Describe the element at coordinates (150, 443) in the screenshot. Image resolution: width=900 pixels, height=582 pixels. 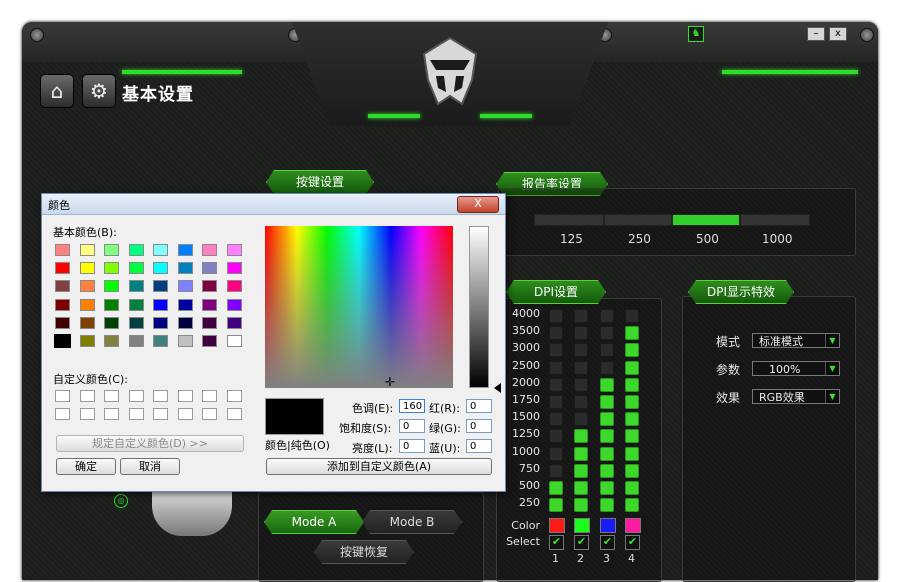
I see `define-custom-colors-button: 规定自定义颜色(D) >>` at that location.